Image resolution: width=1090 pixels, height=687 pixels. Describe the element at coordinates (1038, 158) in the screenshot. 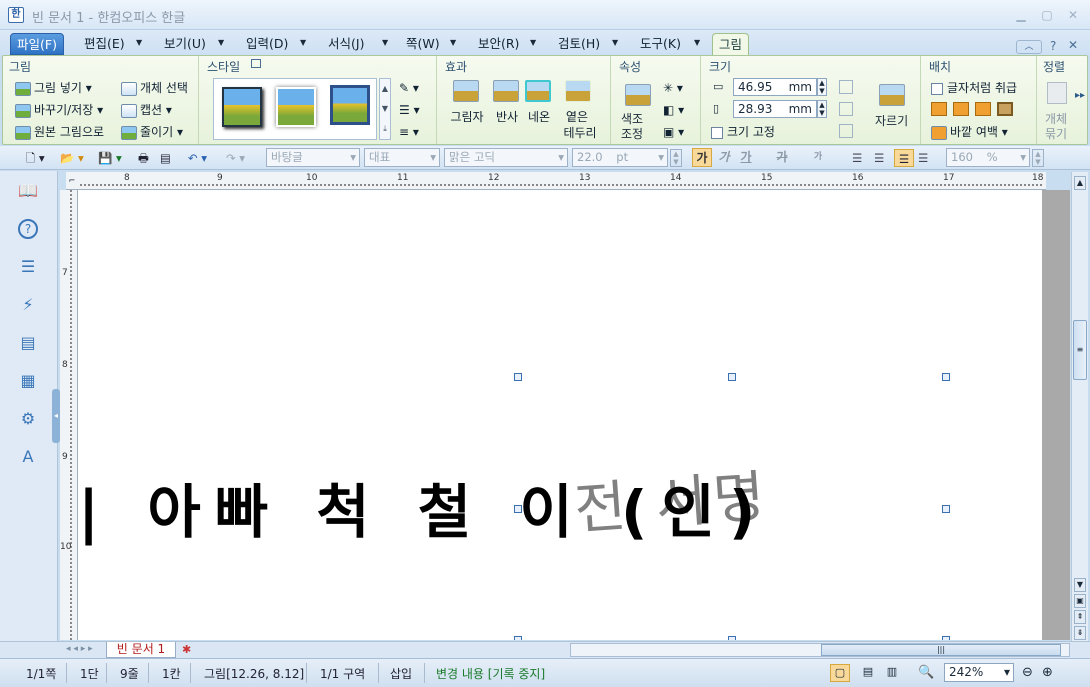

I see `line-spacing-stepper: ▲ ▼` at that location.